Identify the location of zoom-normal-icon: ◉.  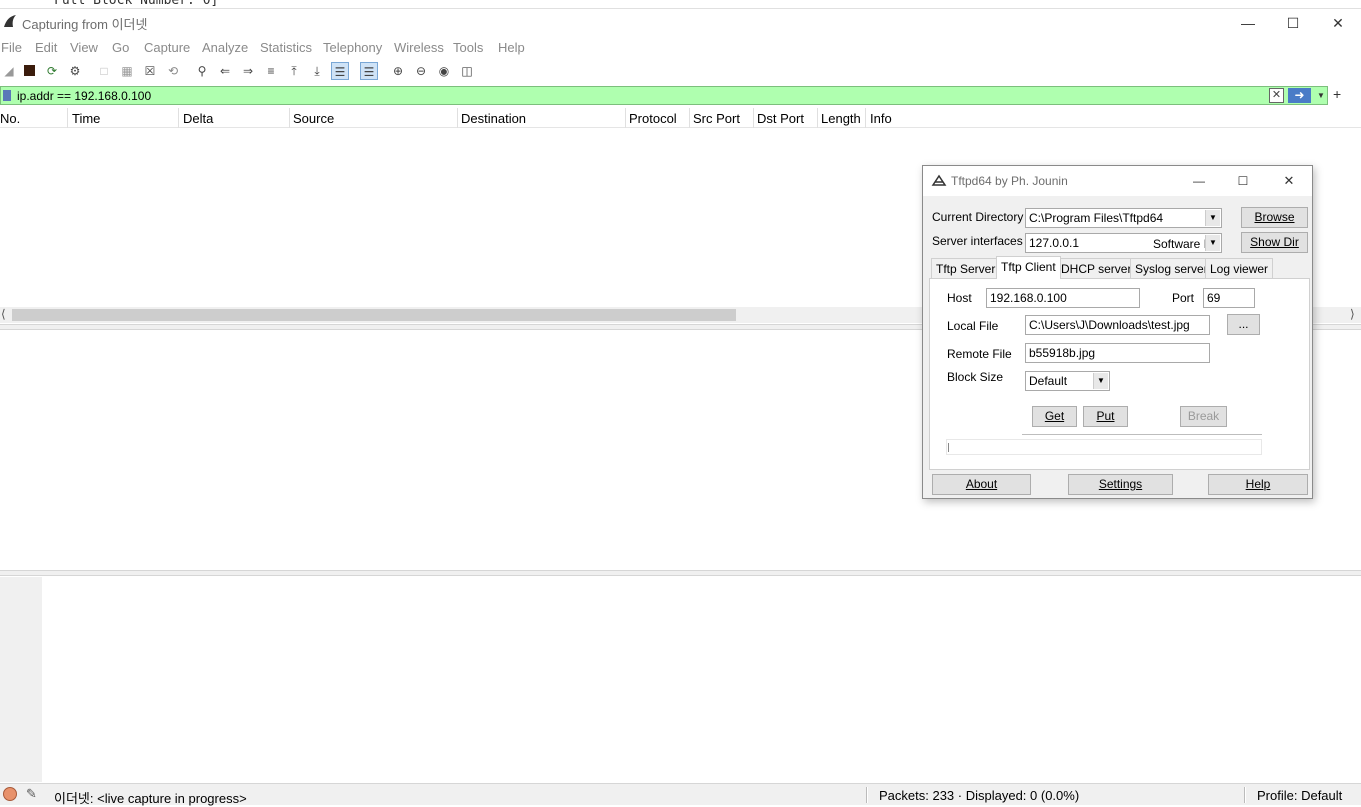
(444, 71).